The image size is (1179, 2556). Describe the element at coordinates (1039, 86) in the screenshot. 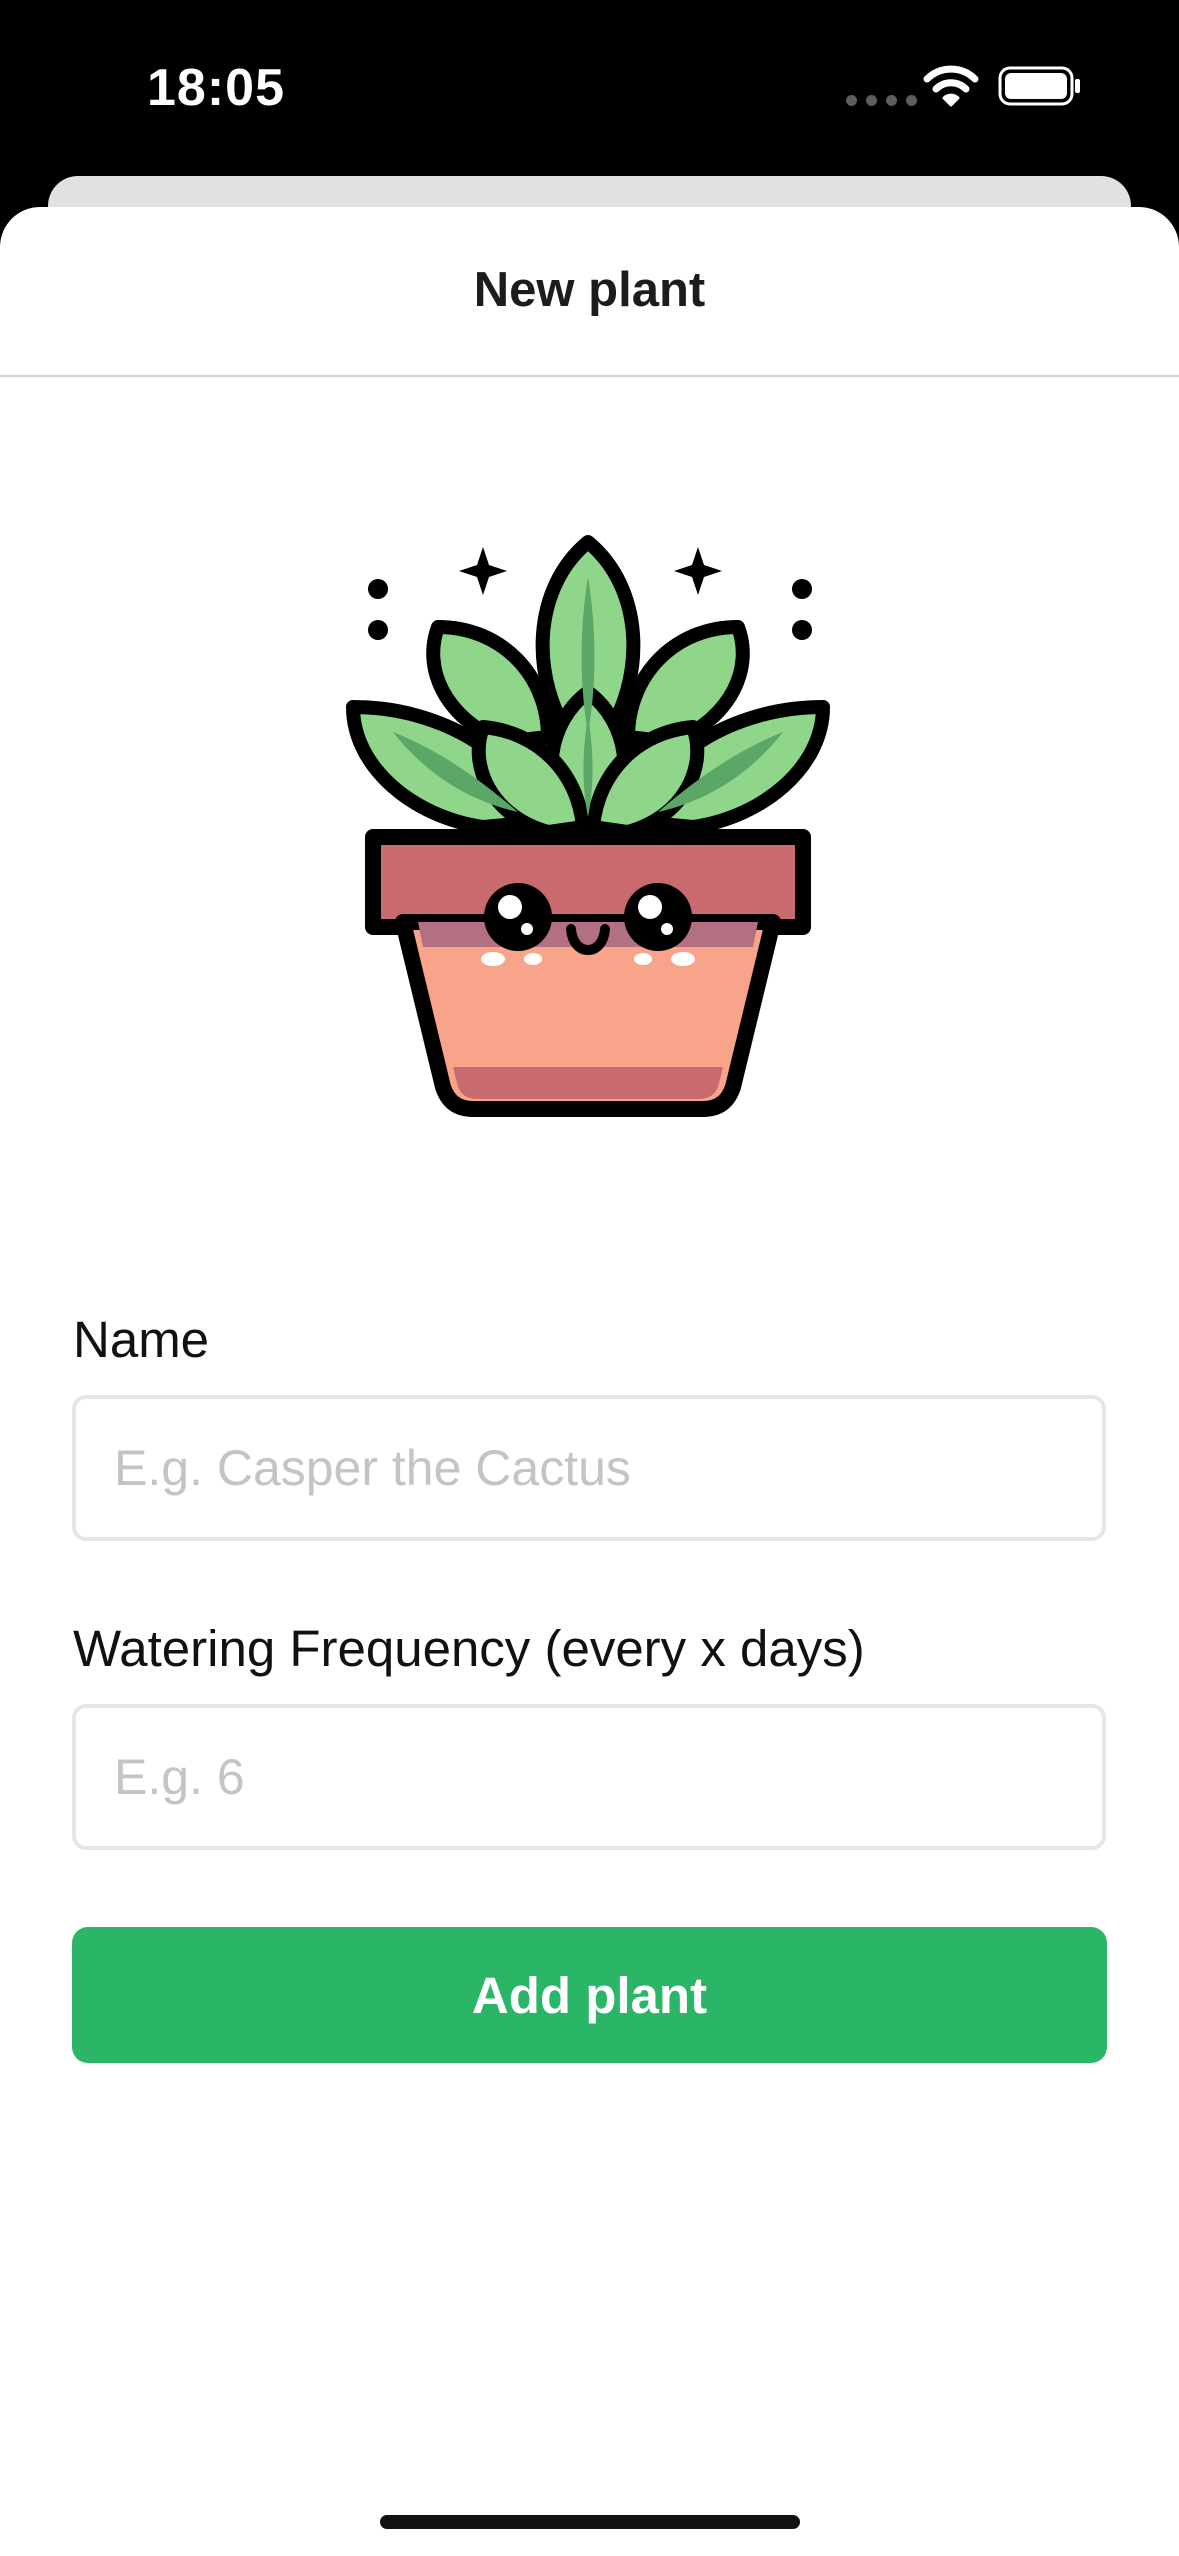

I see `battery-icon` at that location.